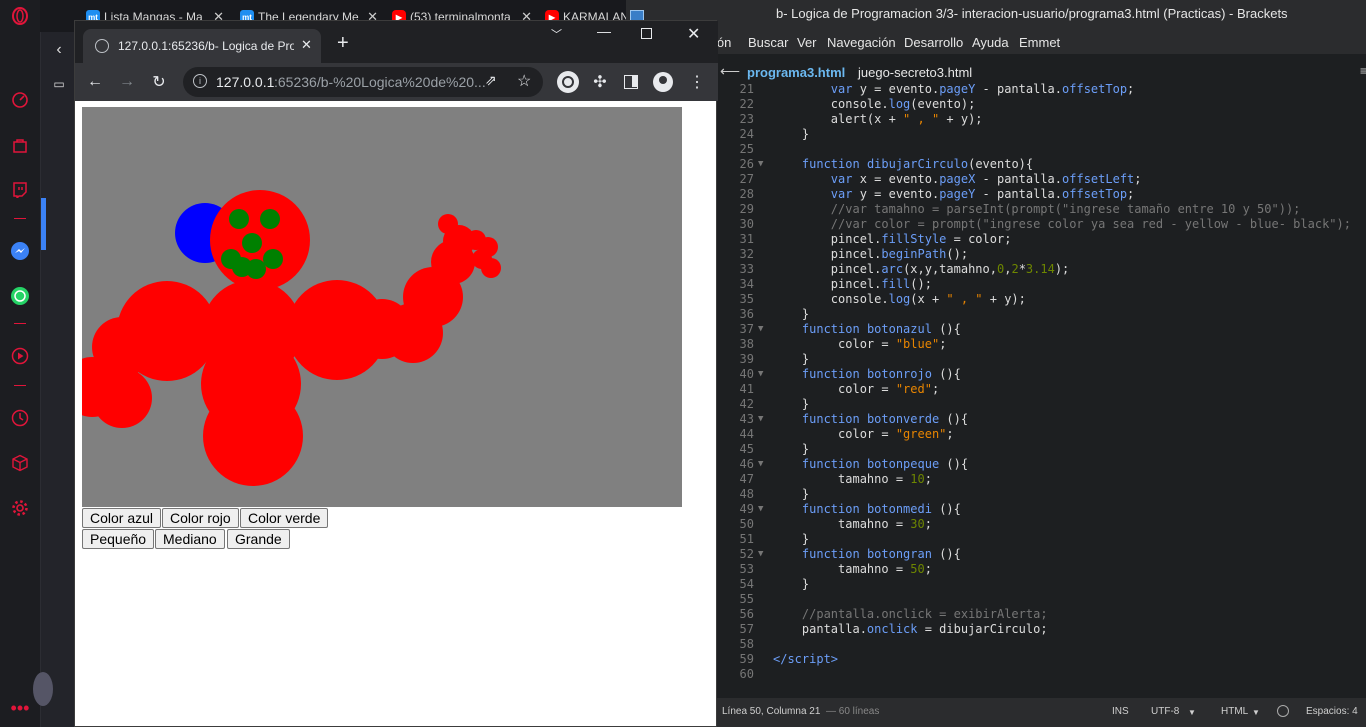  Describe the element at coordinates (796, 73) in the screenshot. I see `tab-programa3: programa3.html` at that location.